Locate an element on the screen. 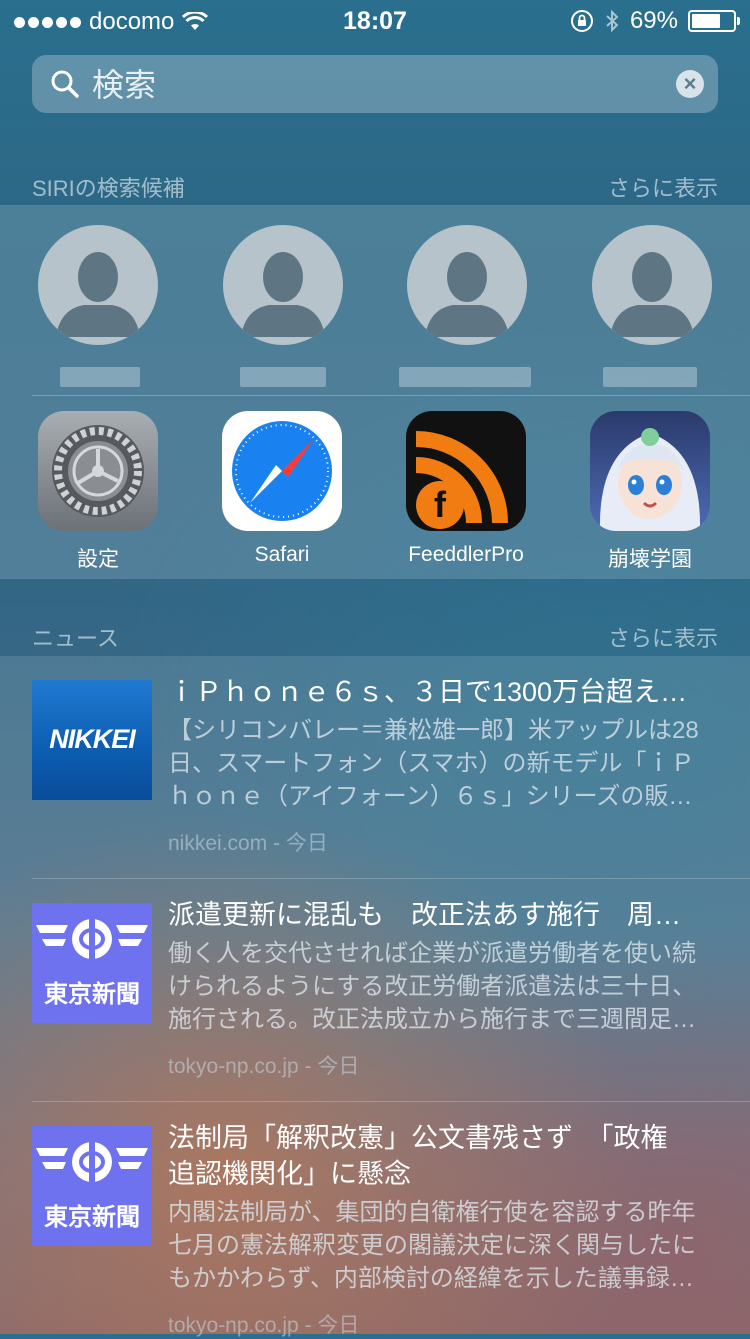 The height and width of the screenshot is (1339, 750). siri-section-header: SIRIの検索候補 さらに表示 is located at coordinates (375, 187).